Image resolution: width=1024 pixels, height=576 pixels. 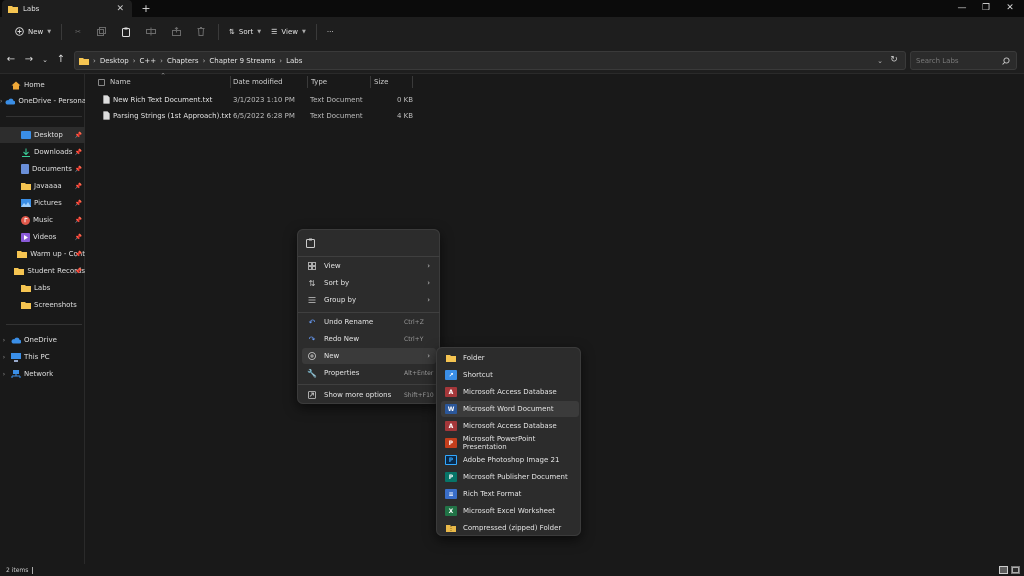 I want to click on folder-icon, so click(x=19, y=271).